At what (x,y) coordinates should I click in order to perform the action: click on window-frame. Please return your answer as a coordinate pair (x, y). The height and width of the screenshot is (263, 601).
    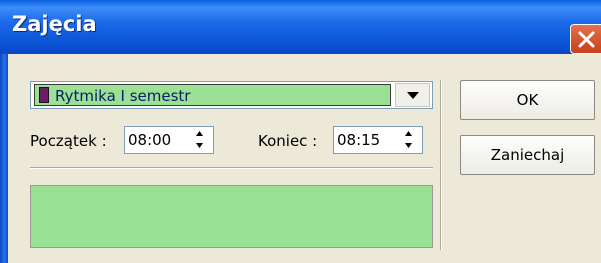
    Looking at the image, I should click on (4, 158).